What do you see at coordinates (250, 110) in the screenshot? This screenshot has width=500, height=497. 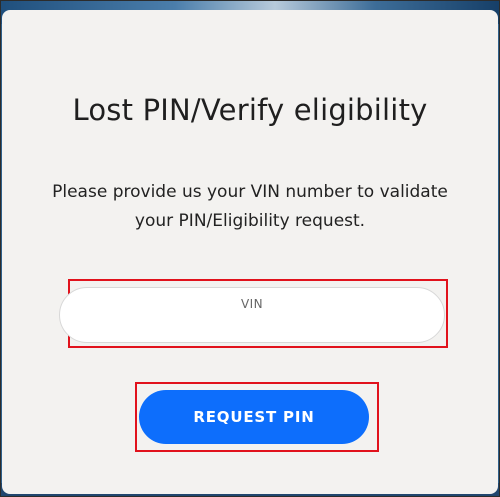 I see `dialog-title: Lost PIN/Verify eligibility` at bounding box center [250, 110].